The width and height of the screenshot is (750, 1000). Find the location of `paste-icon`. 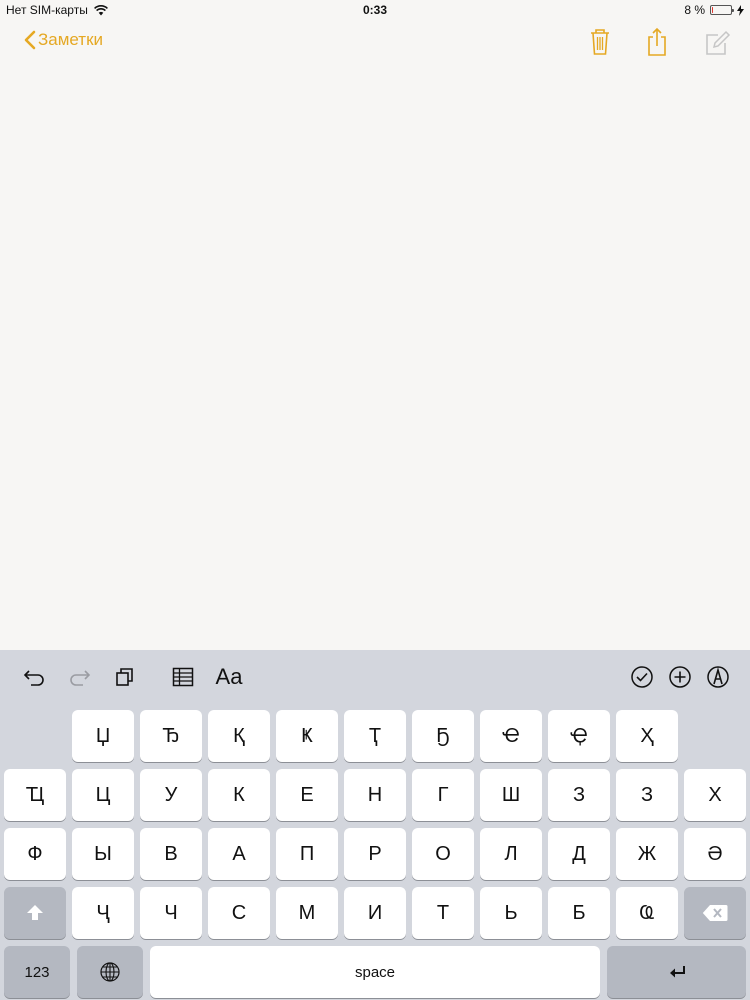

paste-icon is located at coordinates (124, 677).